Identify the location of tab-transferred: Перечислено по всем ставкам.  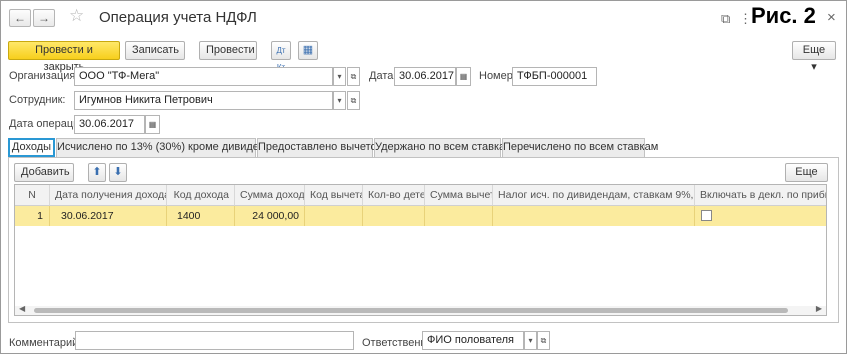
(580, 147).